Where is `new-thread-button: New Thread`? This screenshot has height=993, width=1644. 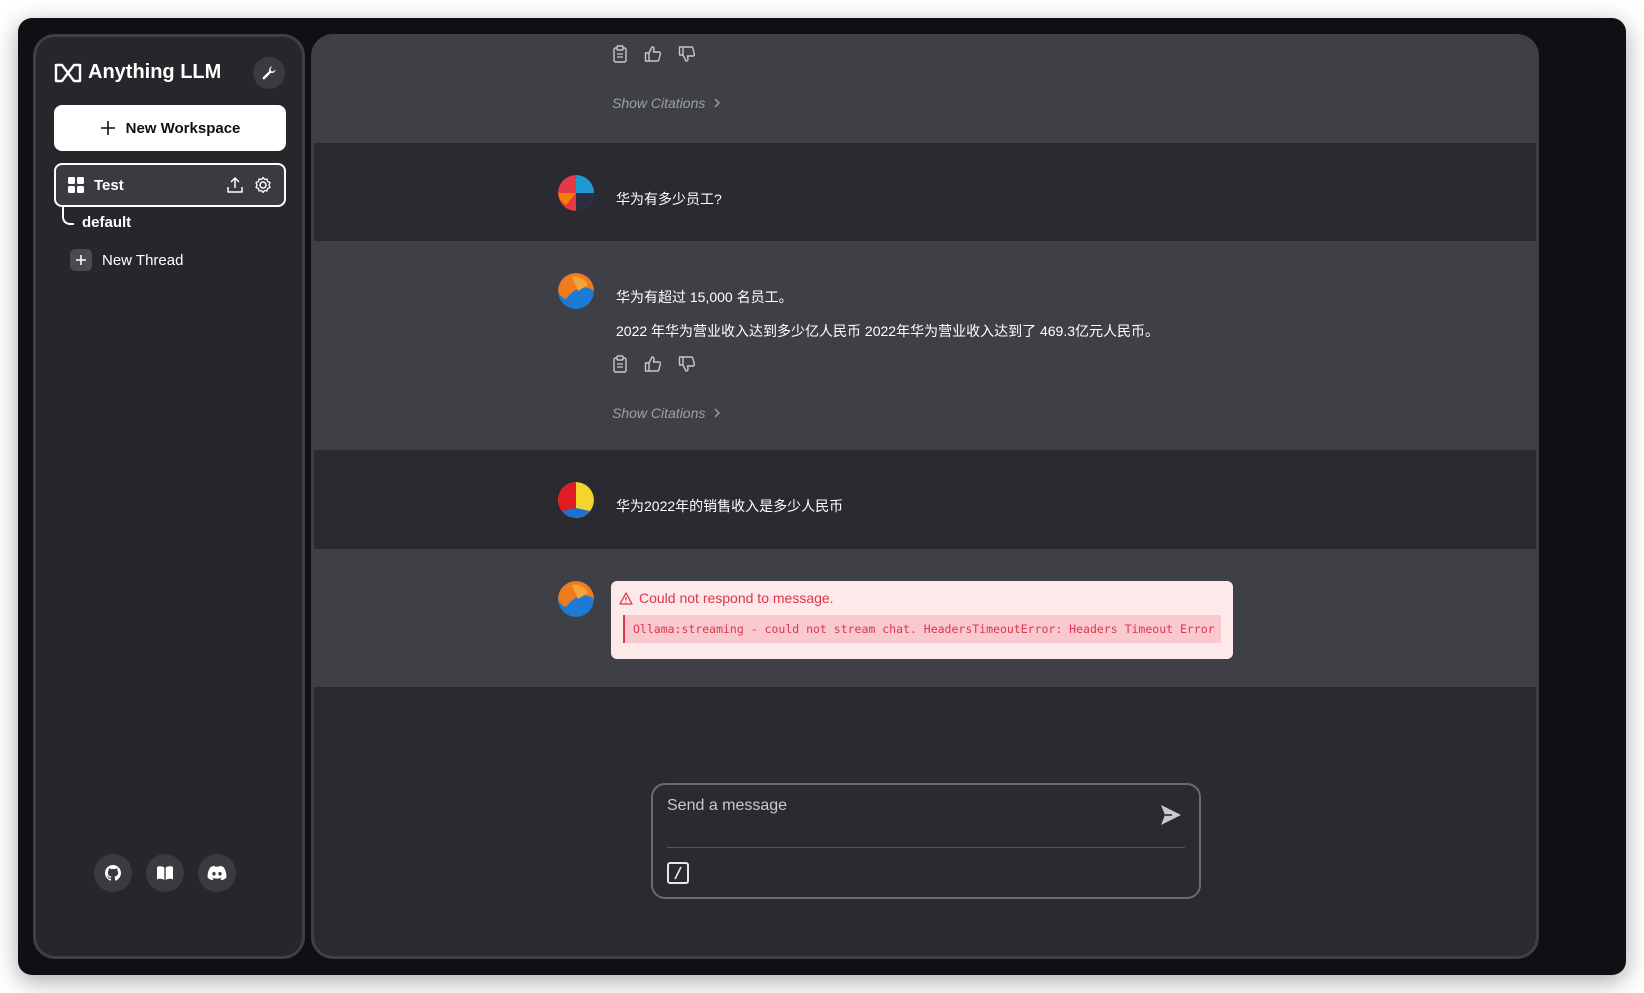 new-thread-button: New Thread is located at coordinates (126, 260).